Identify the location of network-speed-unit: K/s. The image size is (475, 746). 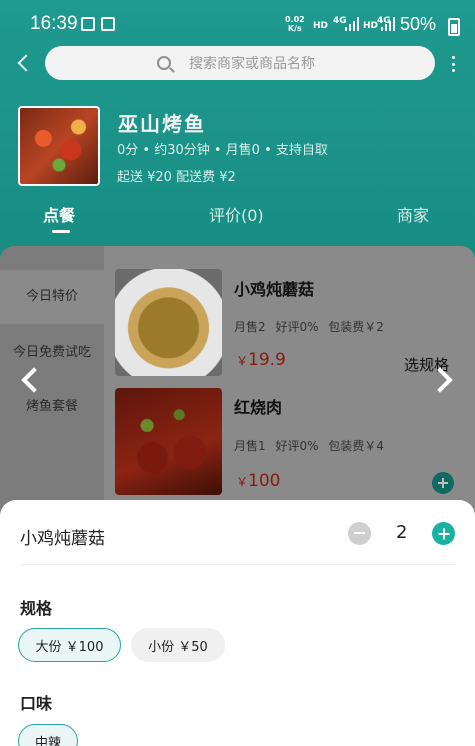
(294, 28).